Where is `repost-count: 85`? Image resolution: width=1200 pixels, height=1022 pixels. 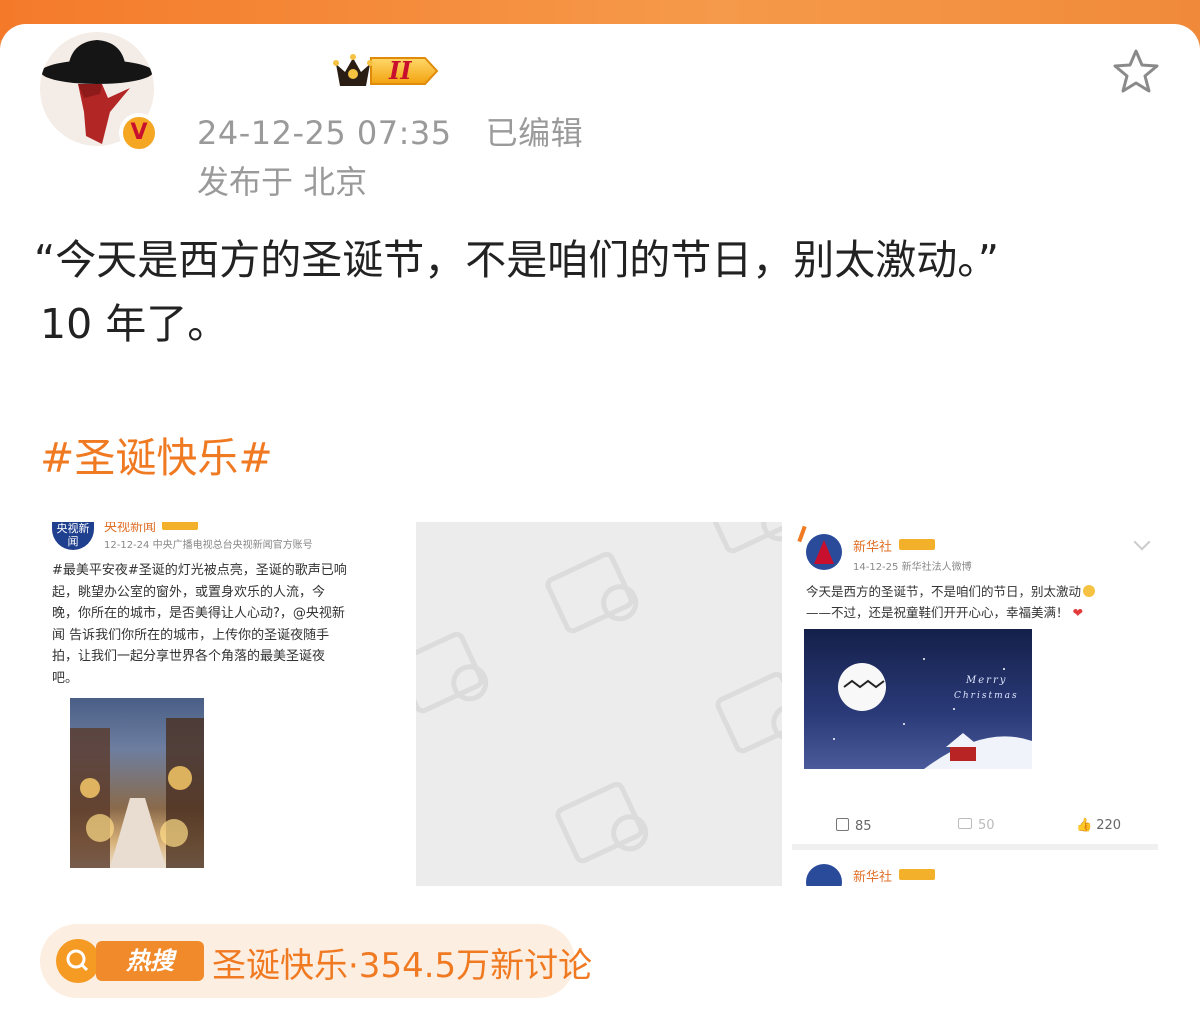
repost-count: 85 is located at coordinates (863, 826).